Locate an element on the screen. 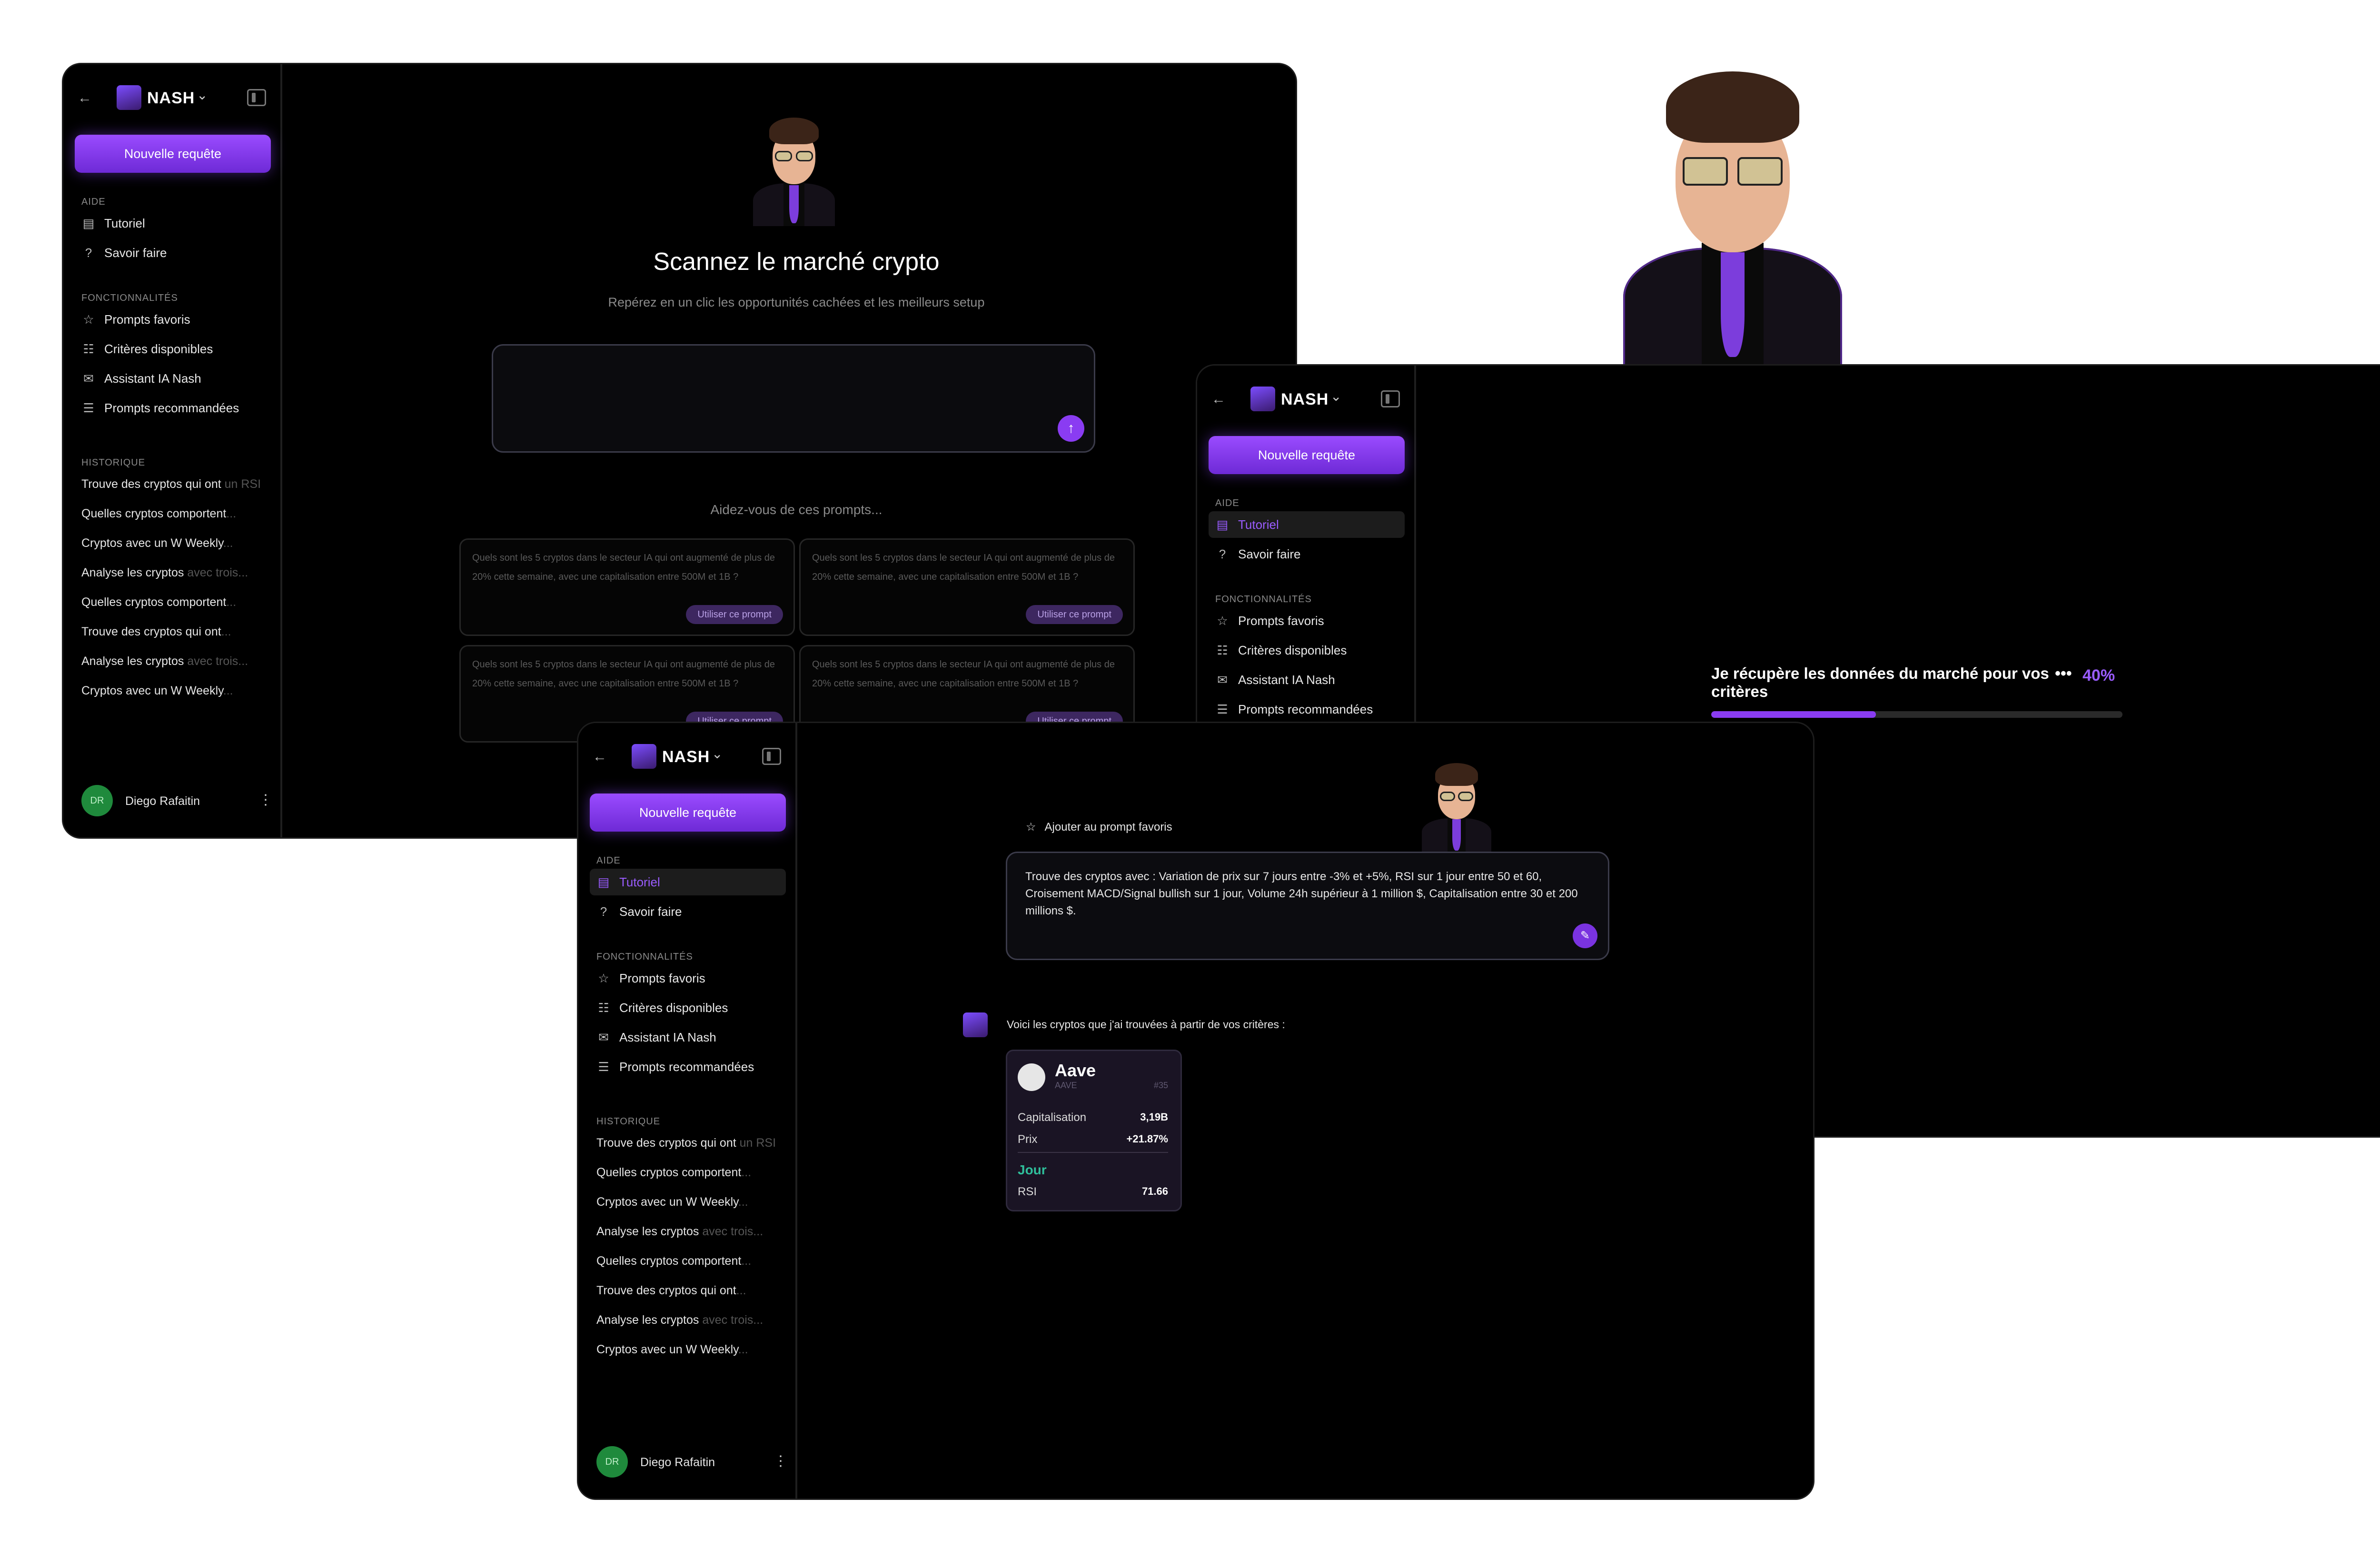 Image resolution: width=2380 pixels, height=1548 pixels. coin-price-row: Prix +21.87% is located at coordinates (1093, 1139).